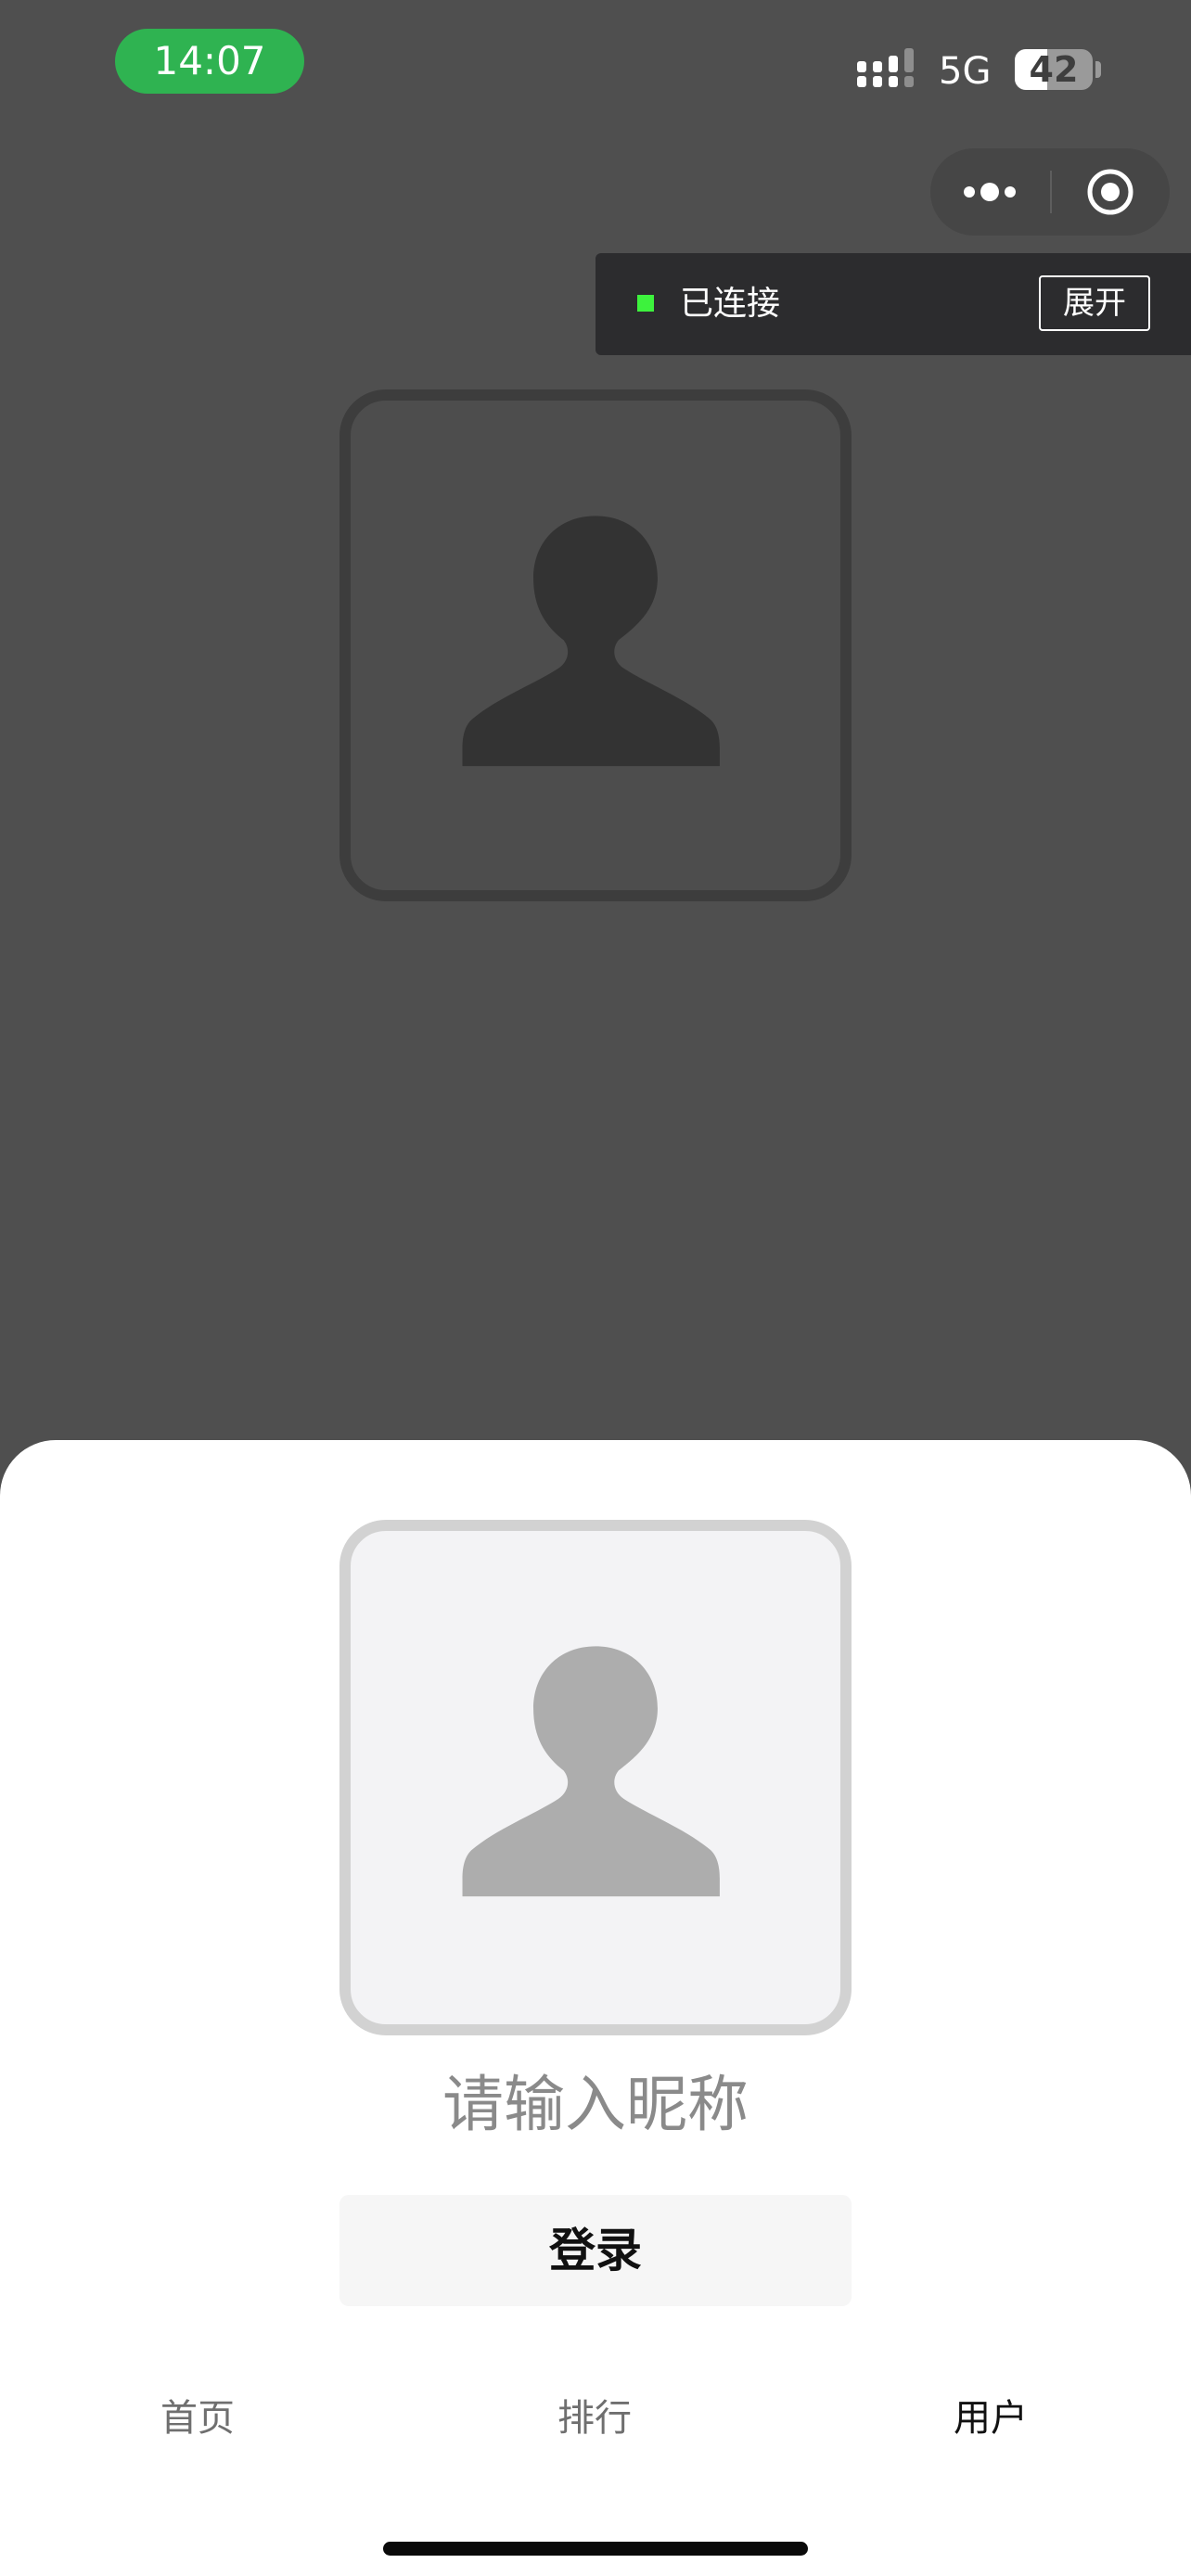  I want to click on expand-button: 展开, so click(1095, 303).